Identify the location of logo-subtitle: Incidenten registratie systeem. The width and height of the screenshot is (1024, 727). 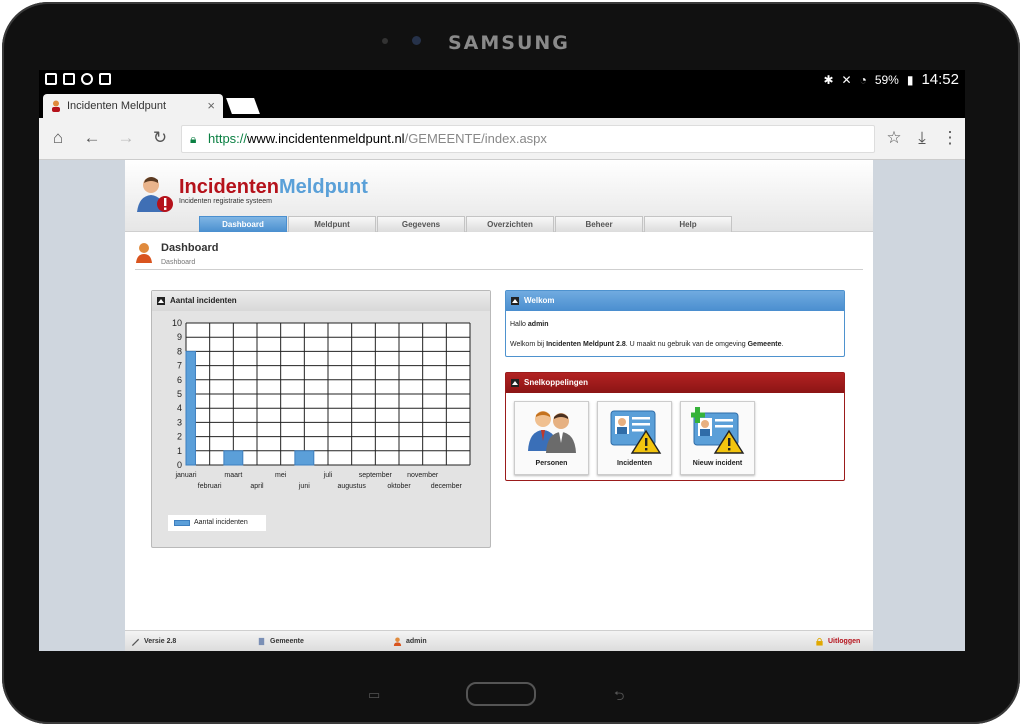
(225, 201).